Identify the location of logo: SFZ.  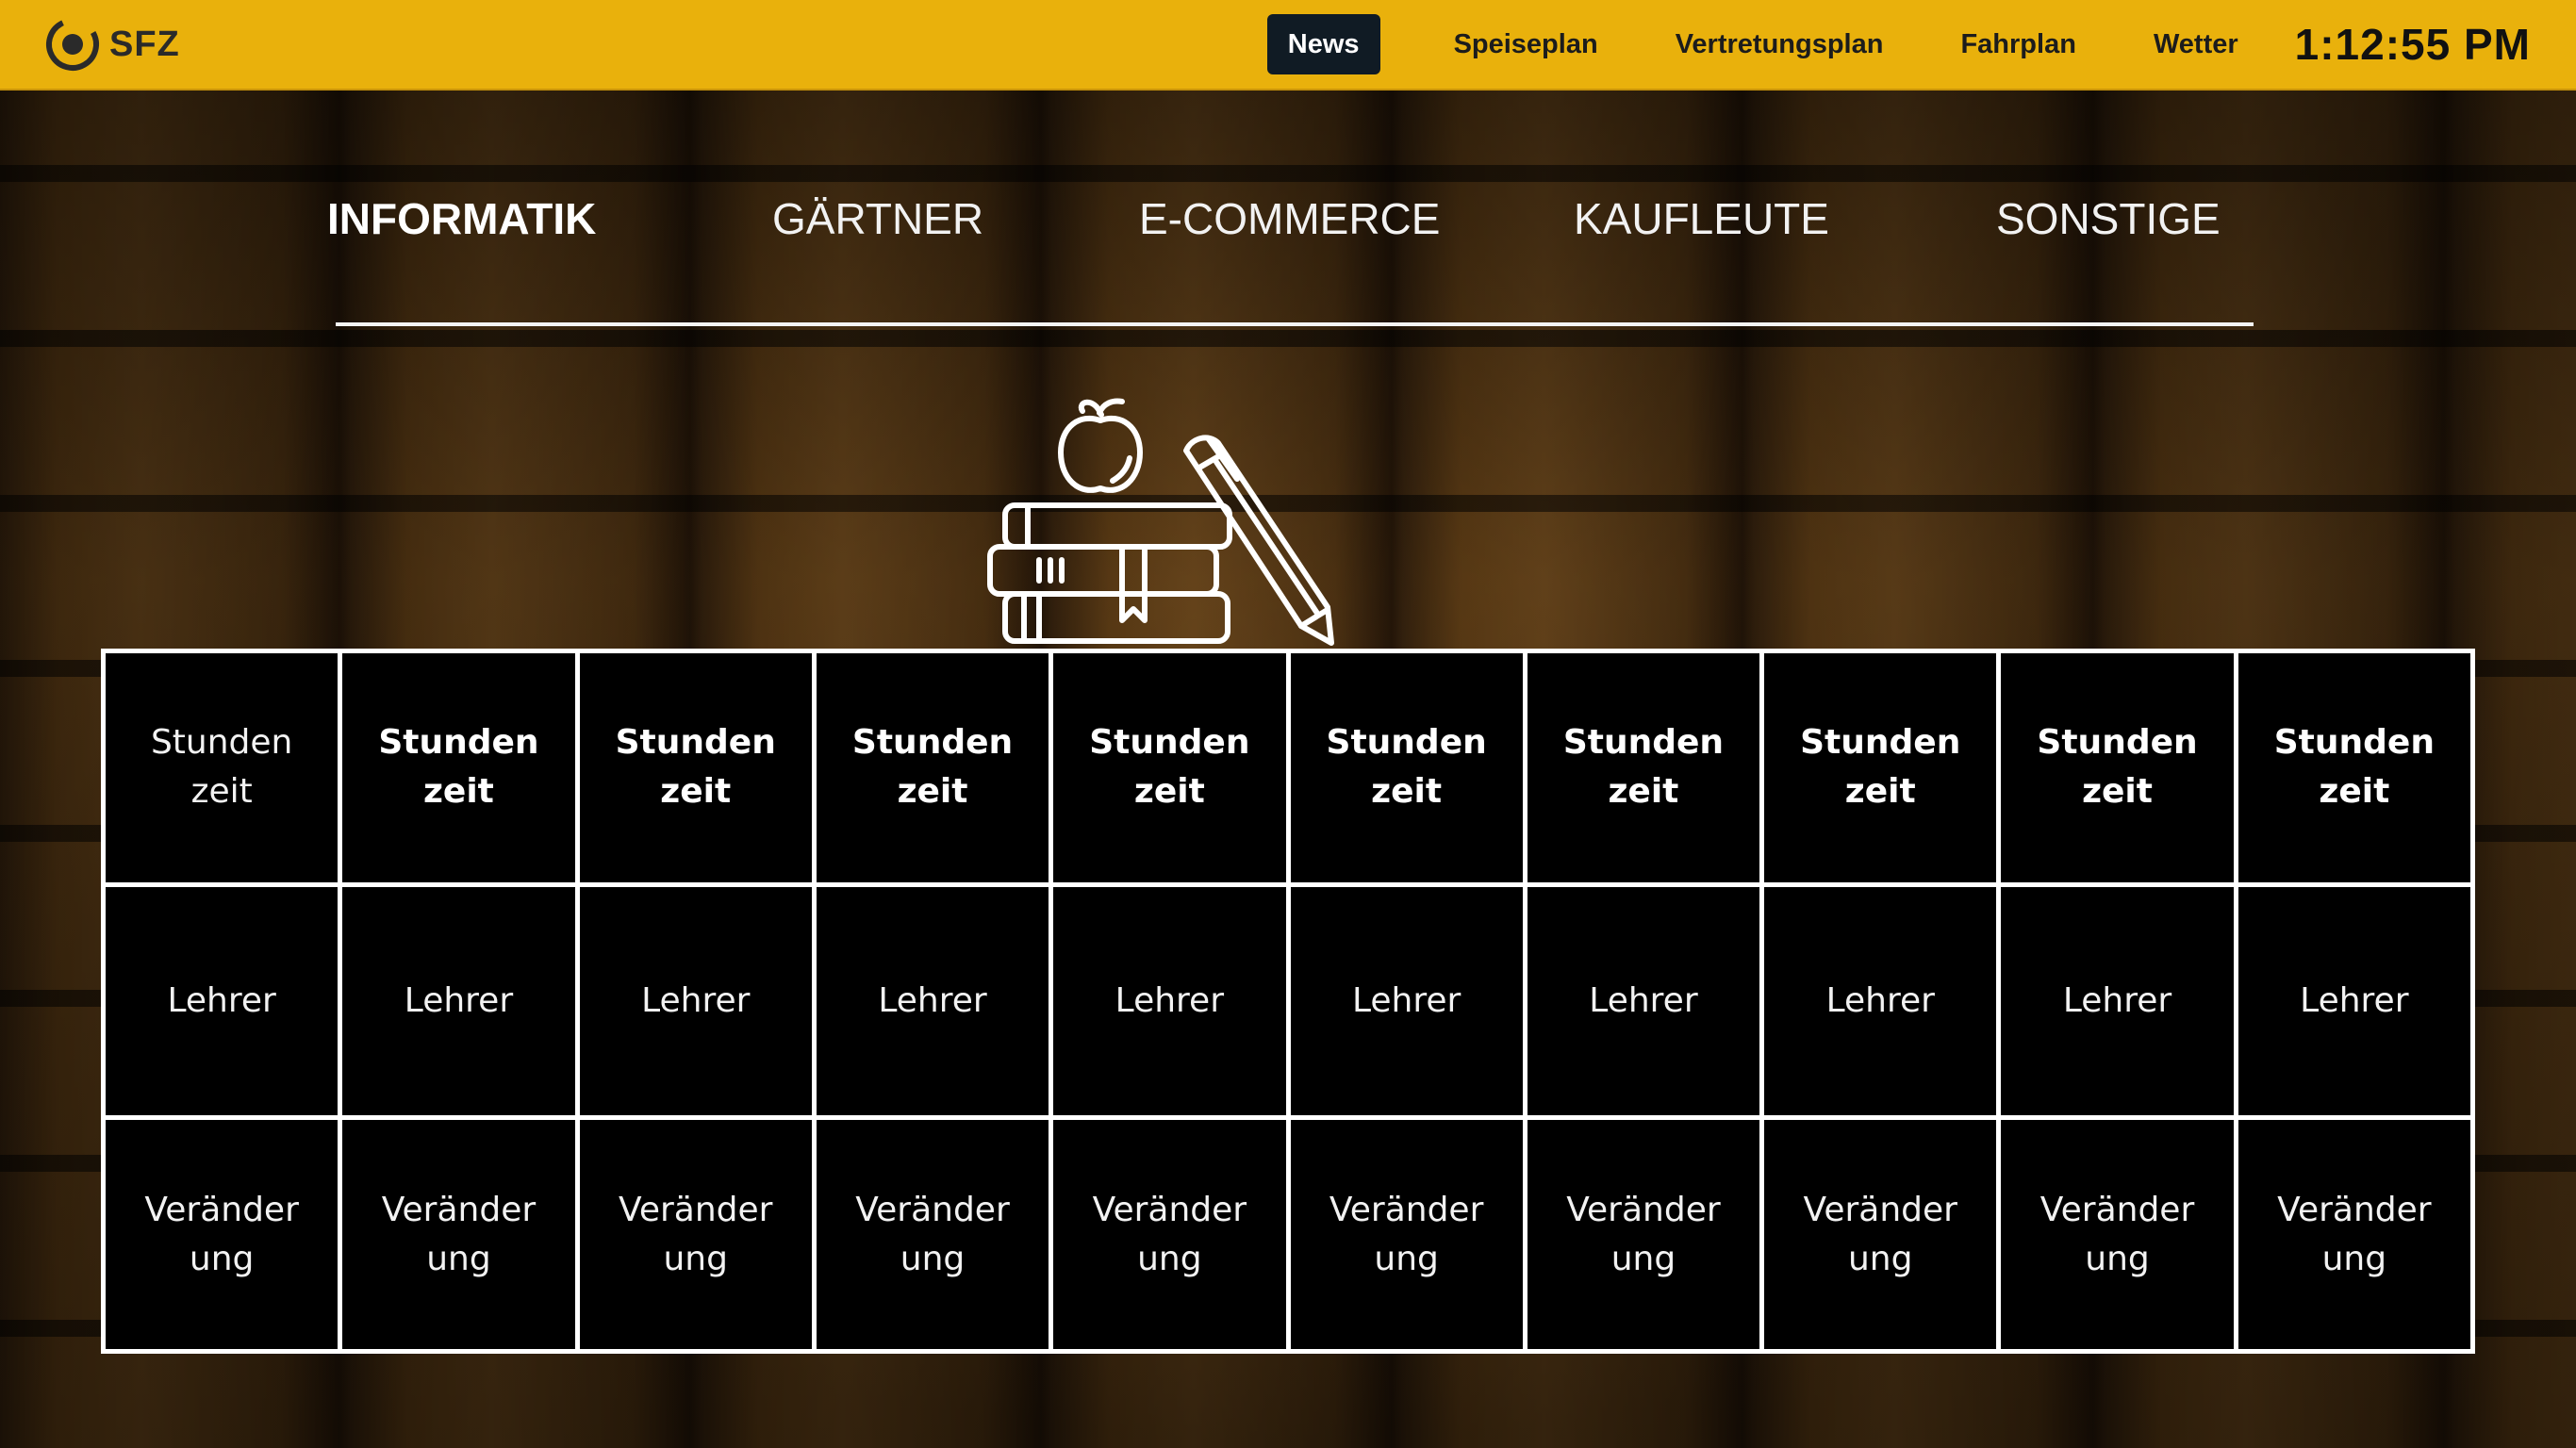
(111, 44).